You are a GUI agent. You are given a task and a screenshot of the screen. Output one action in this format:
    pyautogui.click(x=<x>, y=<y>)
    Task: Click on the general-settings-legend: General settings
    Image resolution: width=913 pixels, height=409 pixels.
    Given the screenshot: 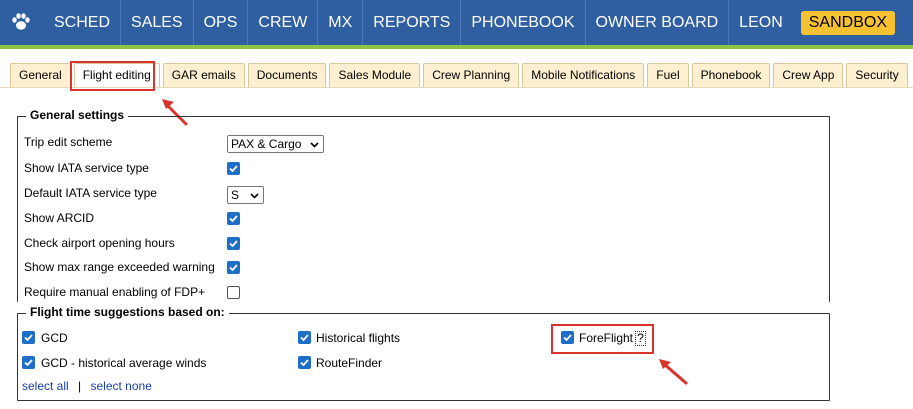 What is the action you would take?
    pyautogui.click(x=77, y=115)
    